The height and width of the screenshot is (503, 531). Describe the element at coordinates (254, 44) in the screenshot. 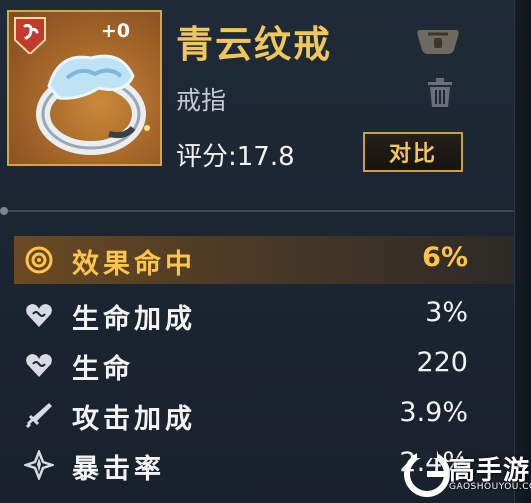

I see `item-name: 青云纹戒` at that location.